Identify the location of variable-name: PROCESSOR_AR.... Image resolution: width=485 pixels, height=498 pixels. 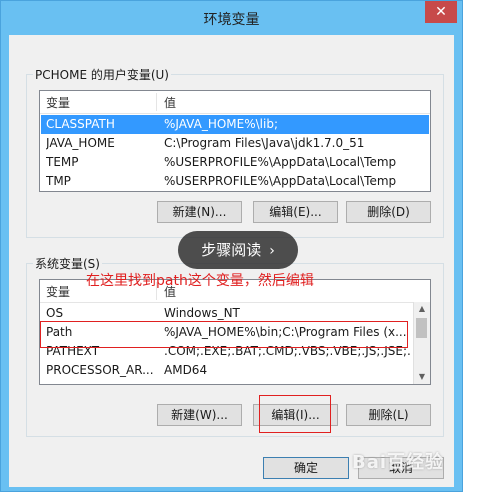
(100, 370).